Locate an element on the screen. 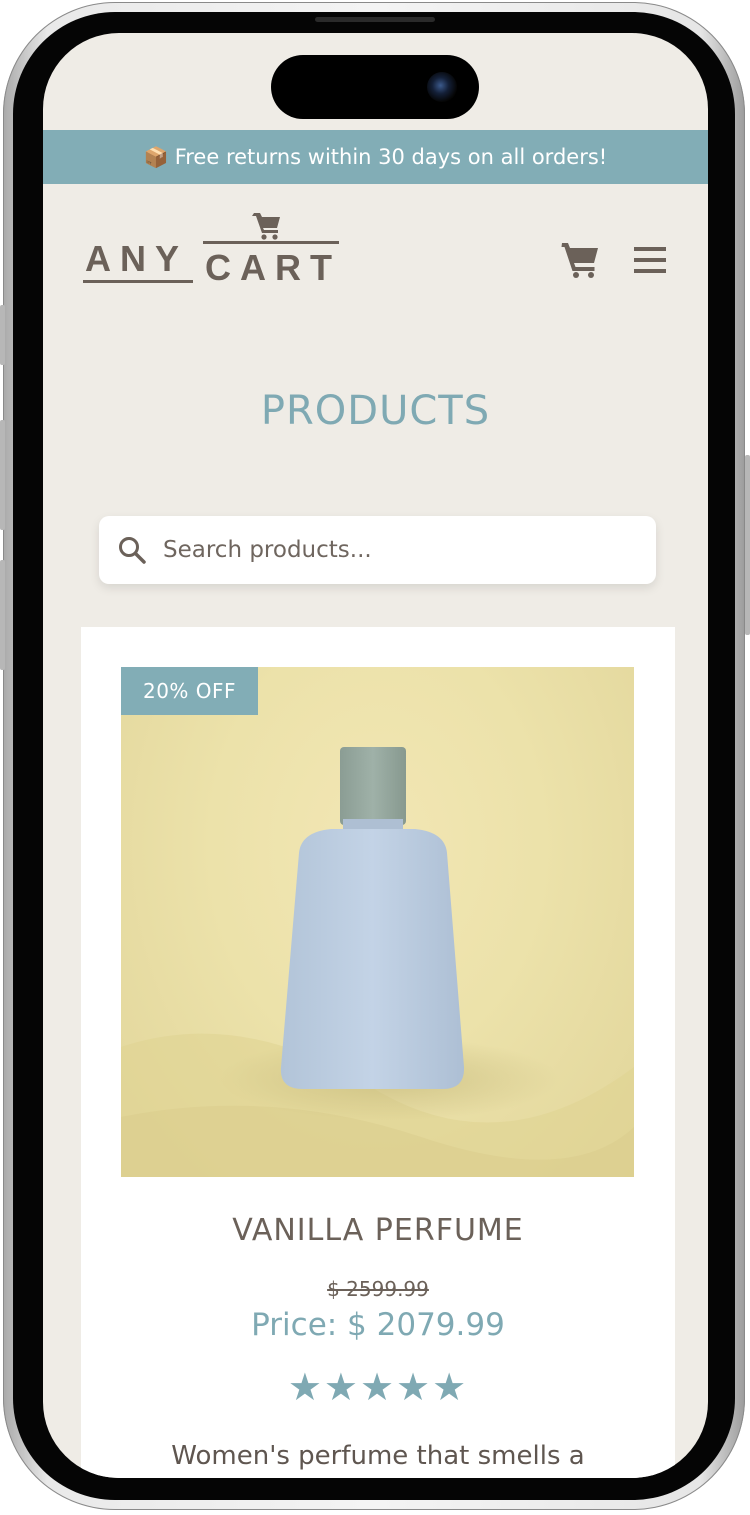 This screenshot has height=1515, width=750. search-input is located at coordinates (393, 550).